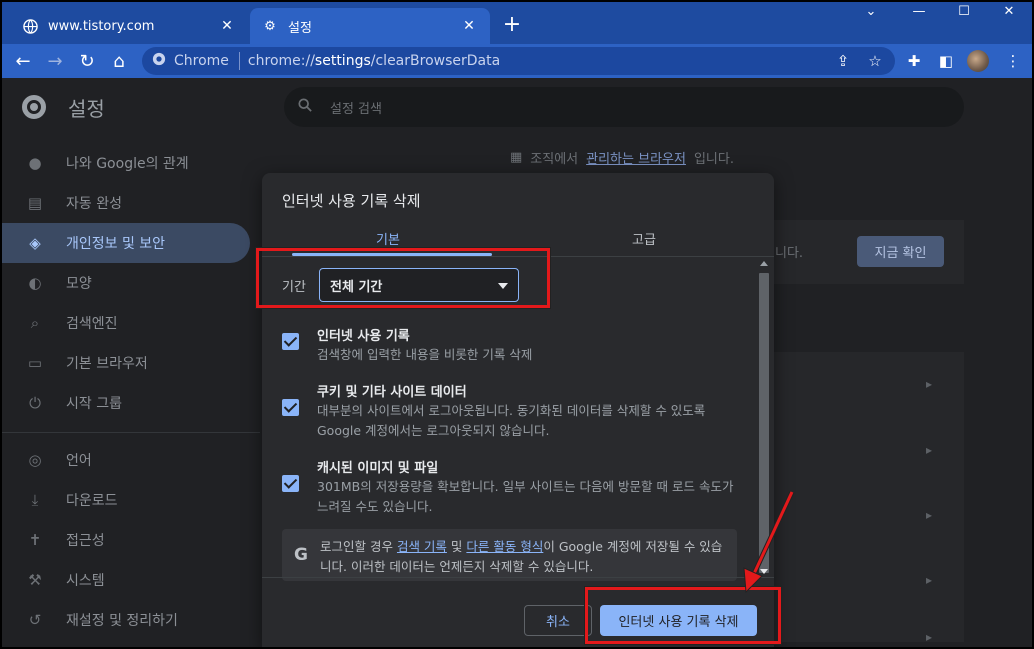  What do you see at coordinates (914, 61) in the screenshot?
I see `extensions-icon: ✚` at bounding box center [914, 61].